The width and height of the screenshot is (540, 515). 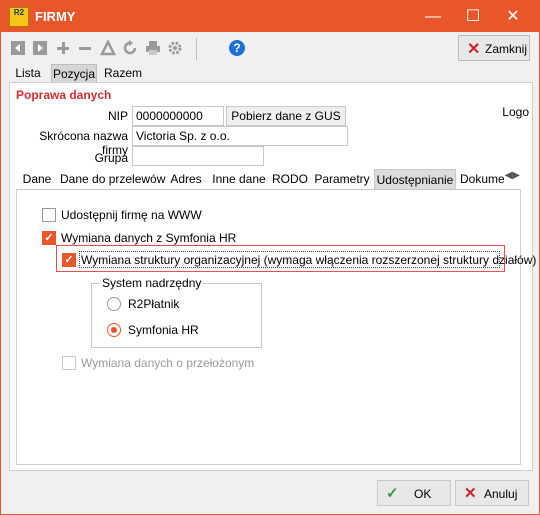 I want to click on org-structure-checkbox: ✓, so click(x=69, y=260).